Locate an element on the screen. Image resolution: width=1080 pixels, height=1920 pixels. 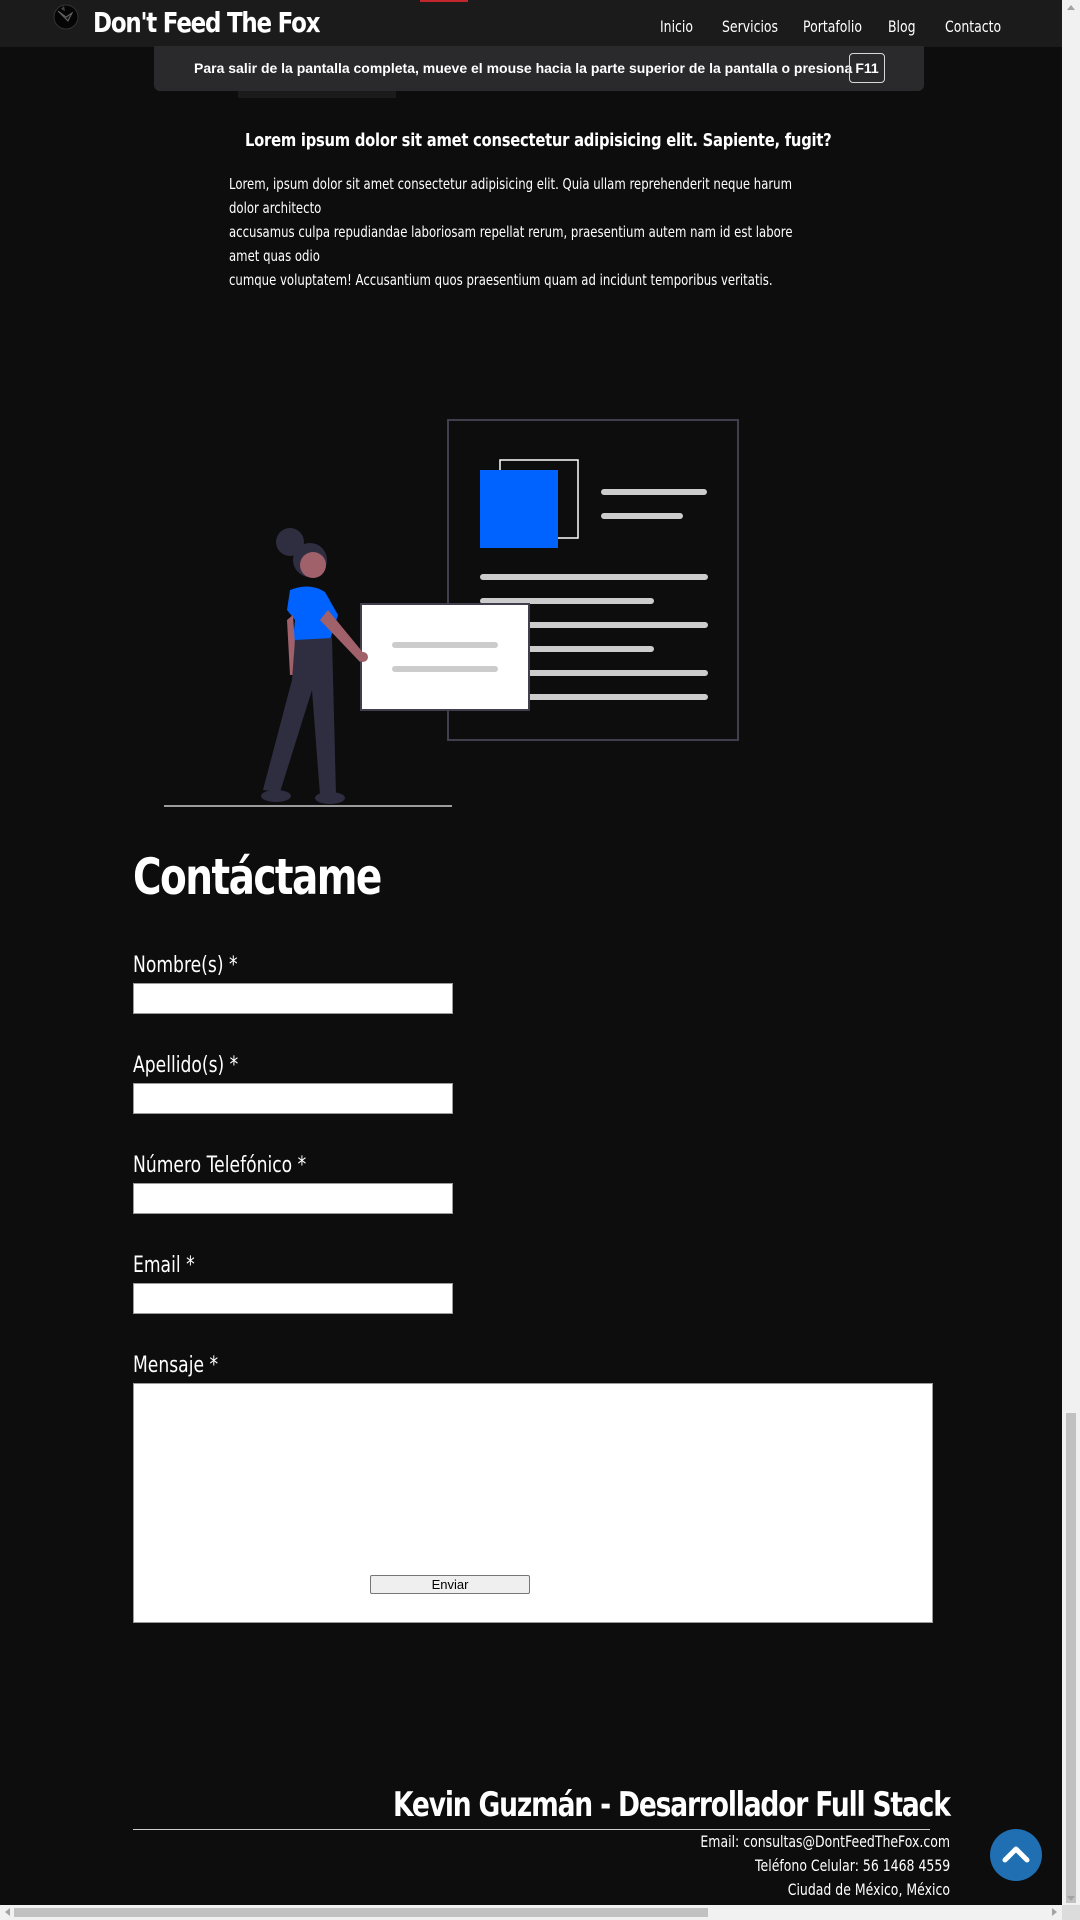
top-accent-bar is located at coordinates (444, 1).